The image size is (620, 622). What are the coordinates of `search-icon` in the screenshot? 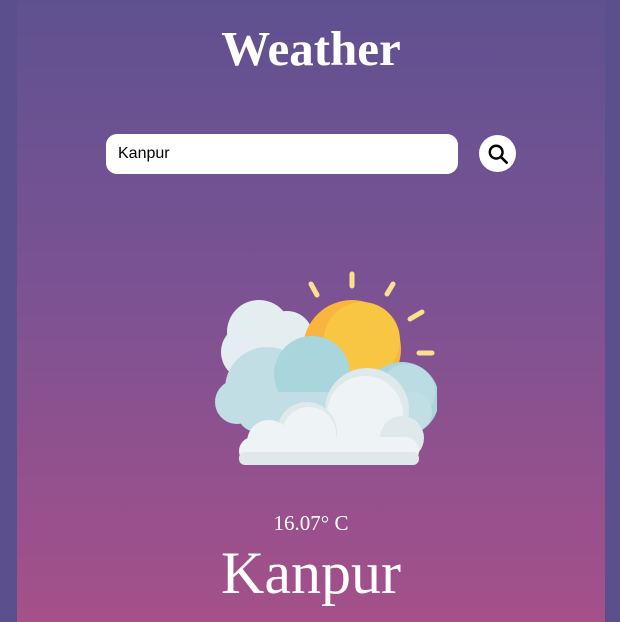 It's located at (498, 154).